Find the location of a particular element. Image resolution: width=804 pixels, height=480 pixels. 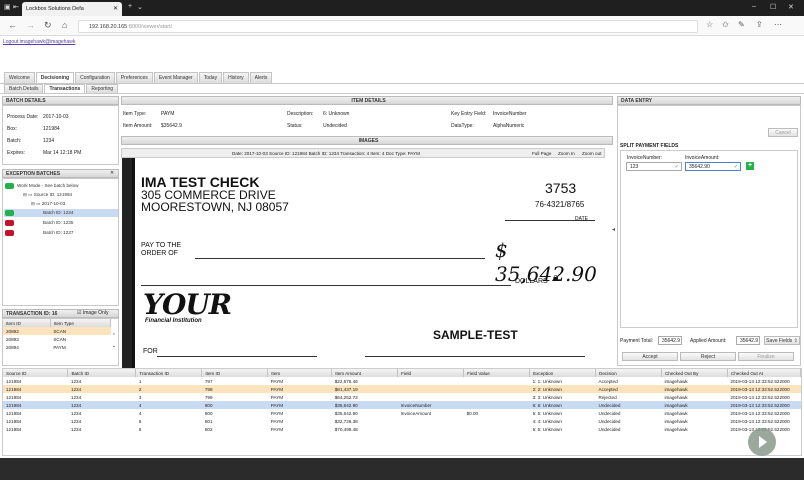

invoice-number-field: 123 ✓ is located at coordinates (654, 166).